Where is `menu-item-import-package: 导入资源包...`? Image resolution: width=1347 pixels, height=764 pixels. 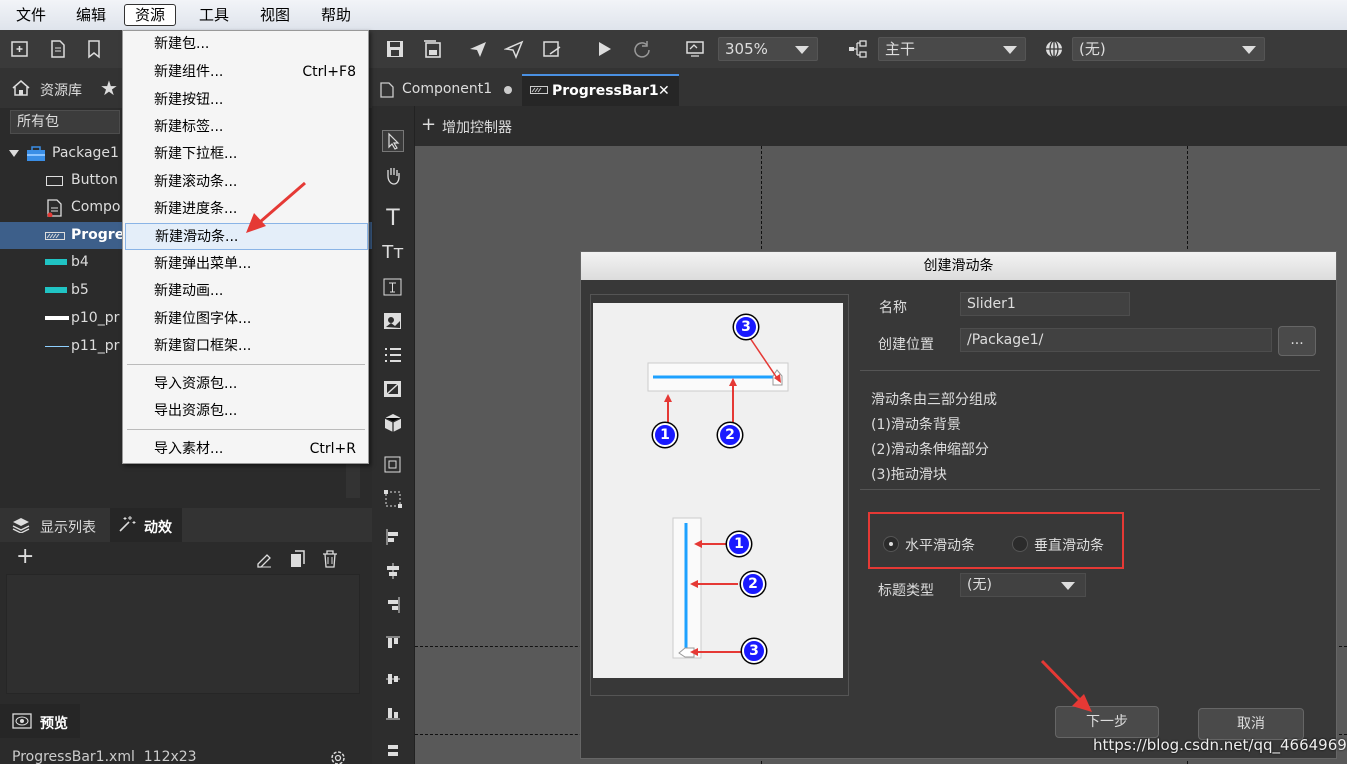 menu-item-import-package: 导入资源包... is located at coordinates (245, 384).